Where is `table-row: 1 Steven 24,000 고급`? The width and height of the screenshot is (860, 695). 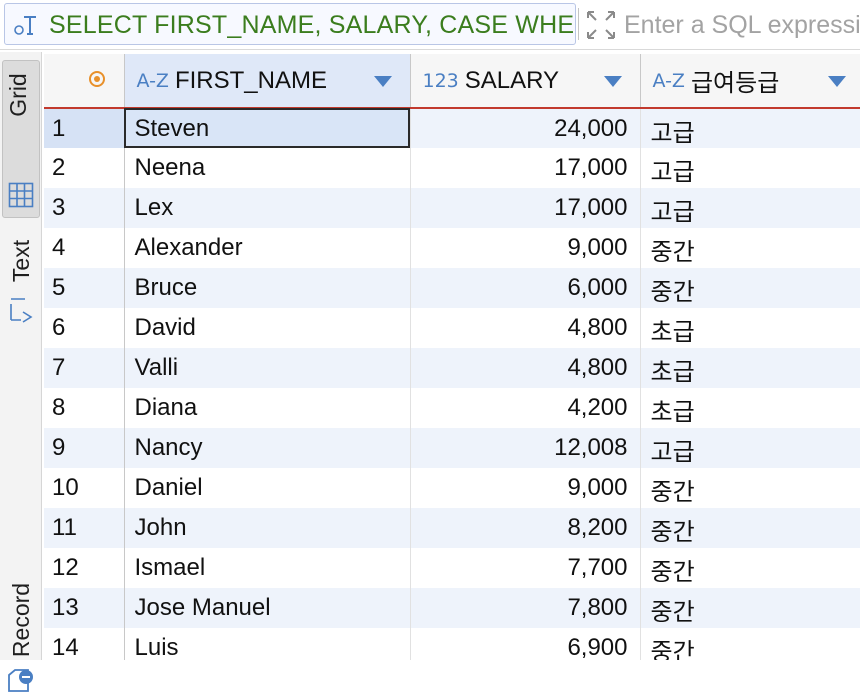 table-row: 1 Steven 24,000 고급 is located at coordinates (452, 128).